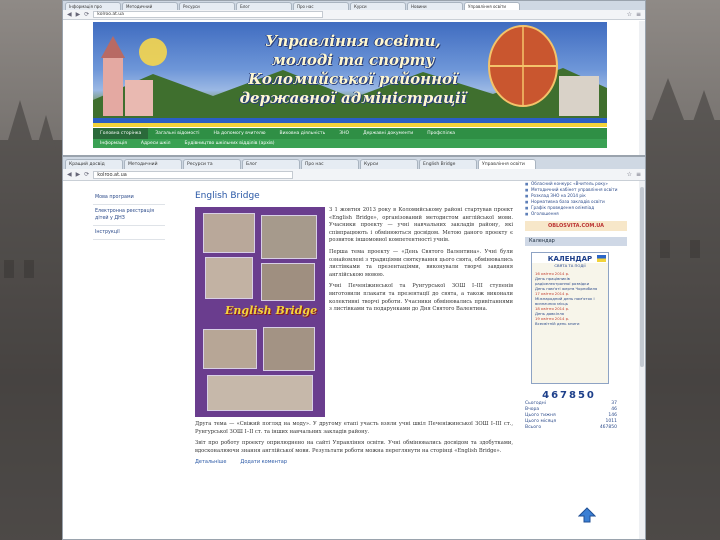  I want to click on banner-line-1: Управління освіти,, so click(353, 41).